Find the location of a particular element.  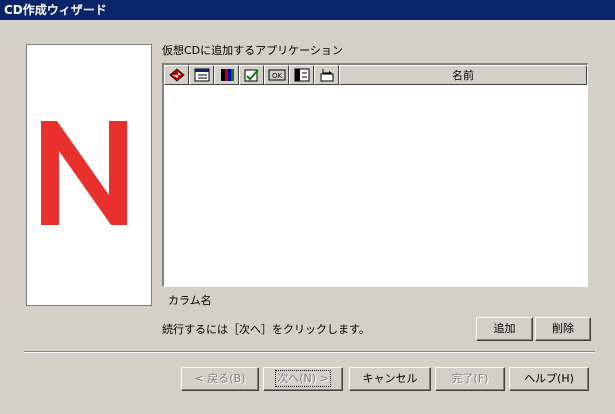

svg-text: OK is located at coordinates (276, 76).